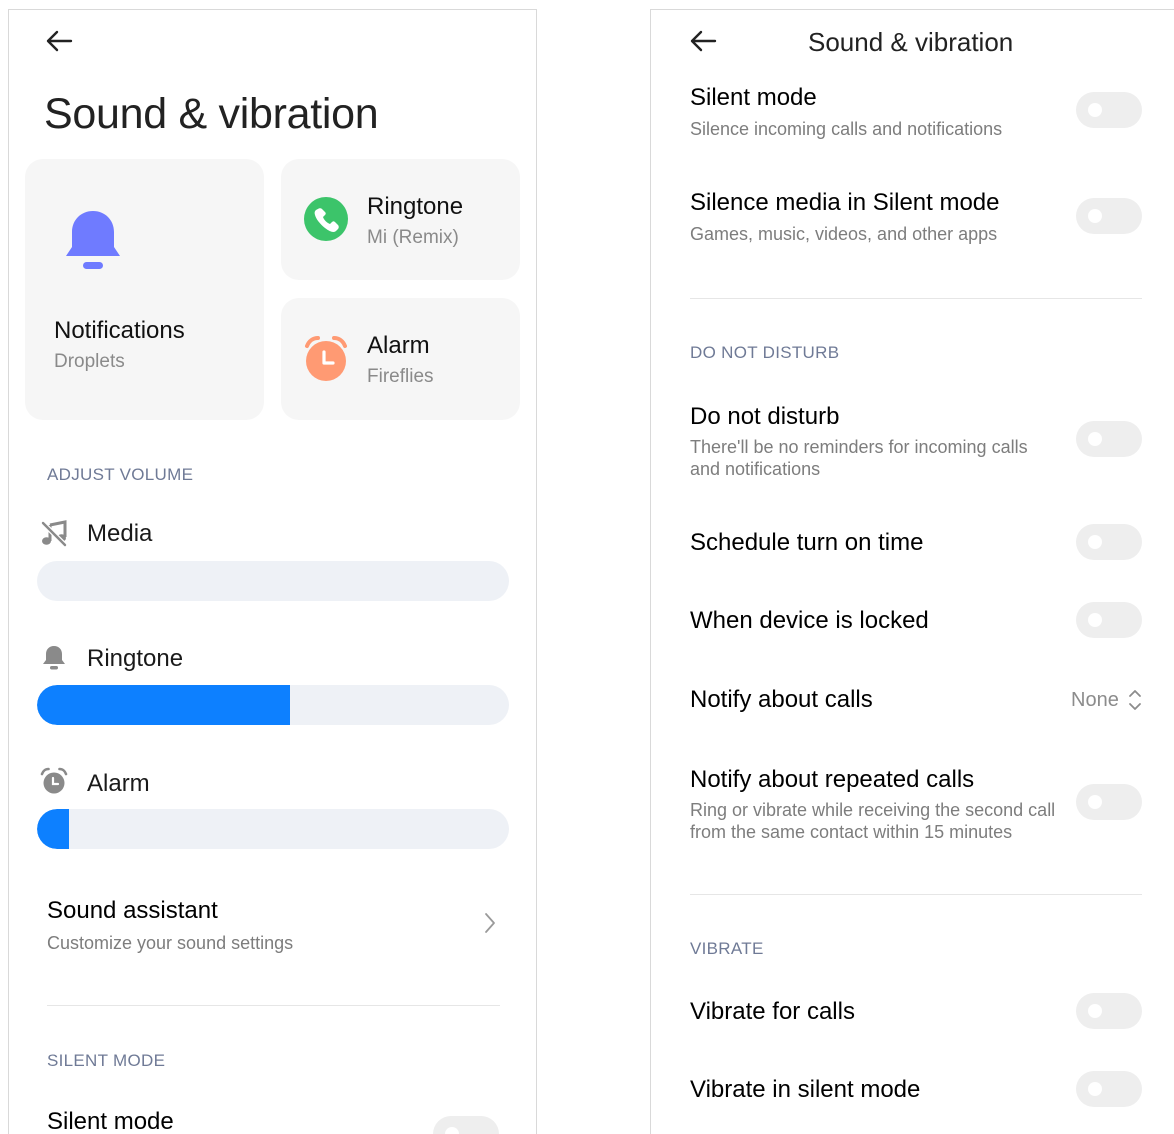 This screenshot has height=1134, width=1174. What do you see at coordinates (120, 533) in the screenshot?
I see `media-volume-label: Media` at bounding box center [120, 533].